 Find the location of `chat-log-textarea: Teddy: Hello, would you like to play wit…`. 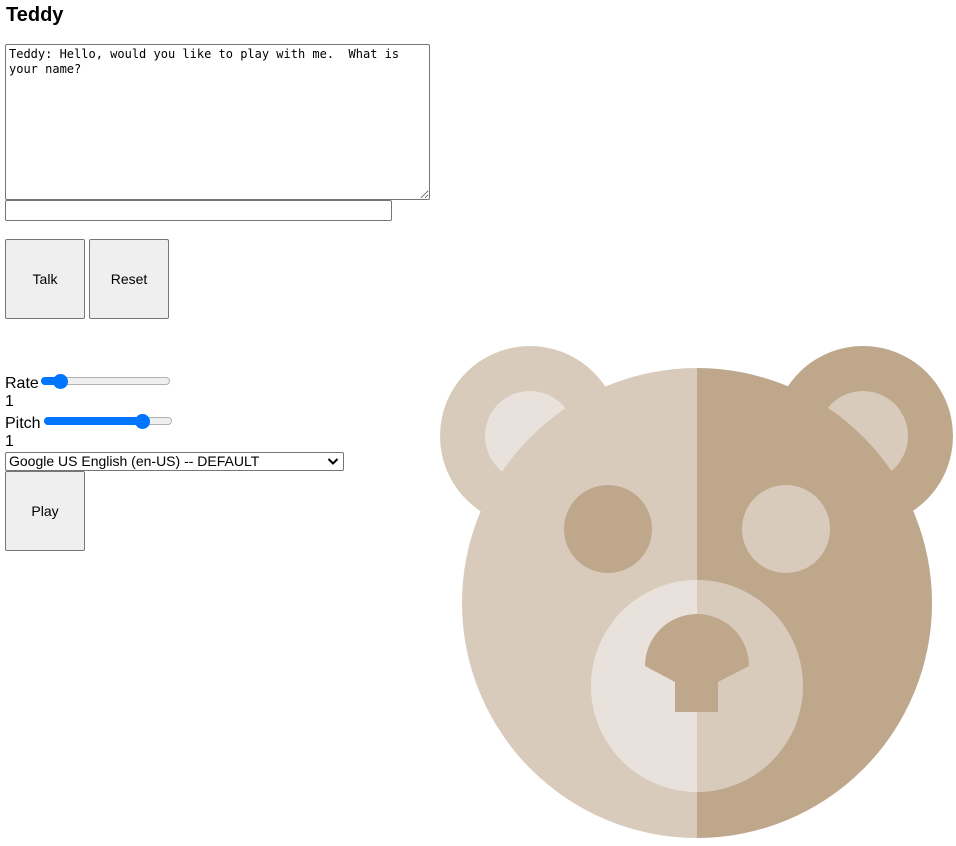

chat-log-textarea: Teddy: Hello, would you like to play wit… is located at coordinates (217, 122).